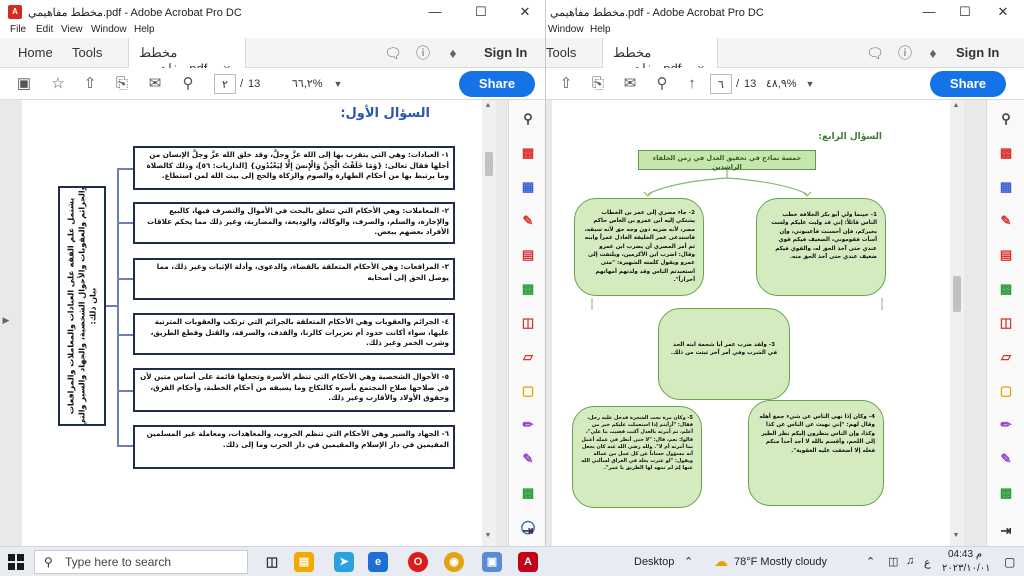 The height and width of the screenshot is (576, 1024). What do you see at coordinates (378, 562) in the screenshot?
I see `edge-icon: e` at bounding box center [378, 562].